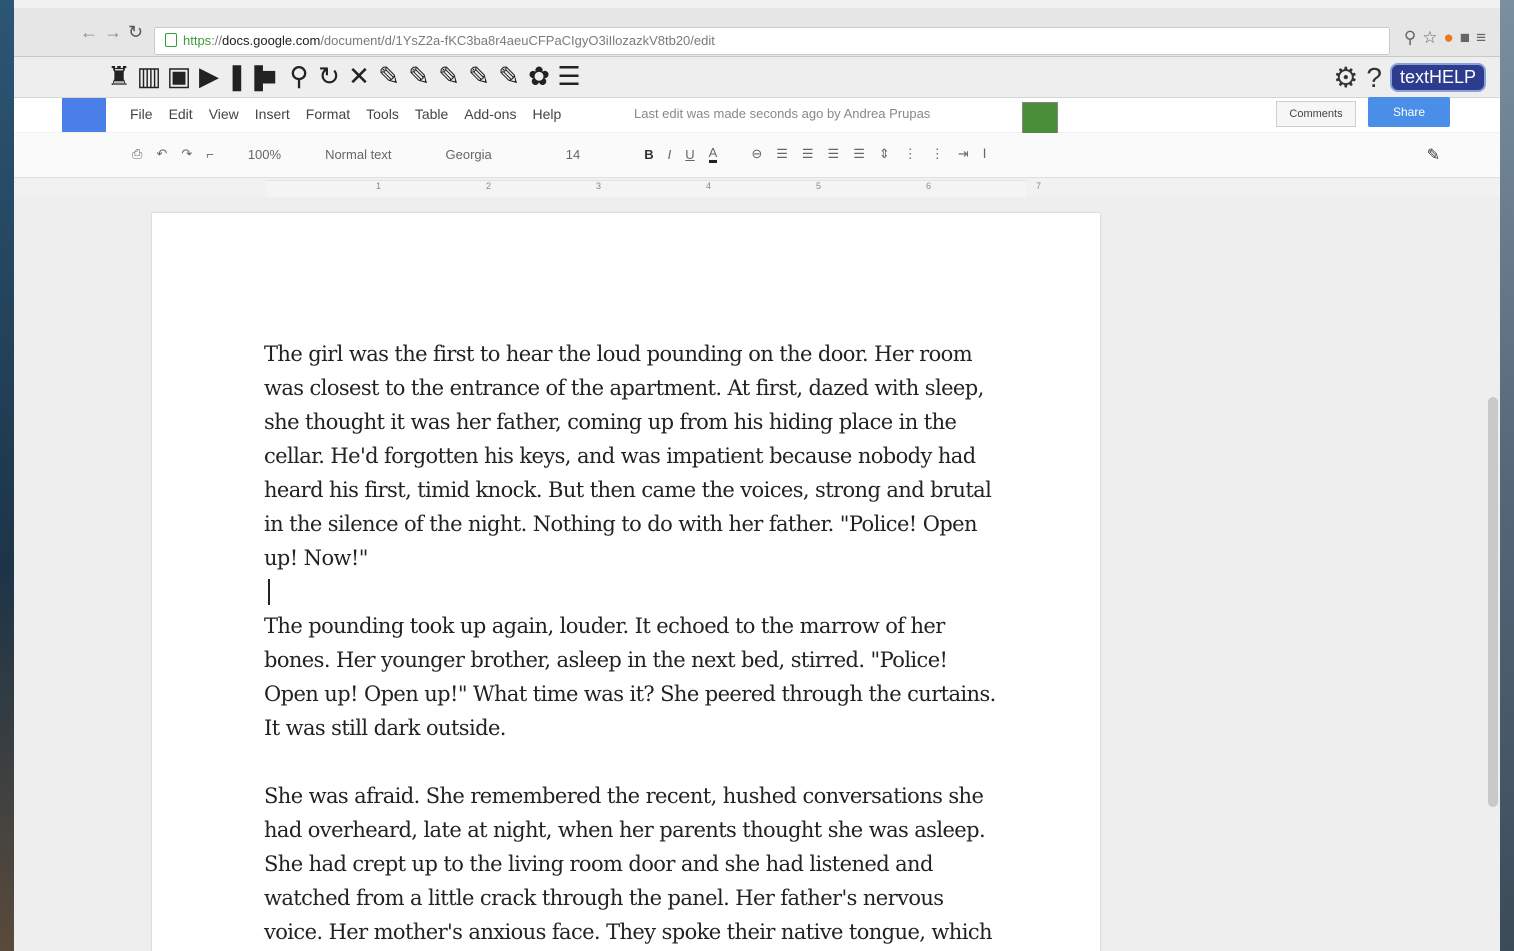 This screenshot has width=1514, height=951. Describe the element at coordinates (539, 76) in the screenshot. I see `texthelp-tool-icon: ✿` at that location.